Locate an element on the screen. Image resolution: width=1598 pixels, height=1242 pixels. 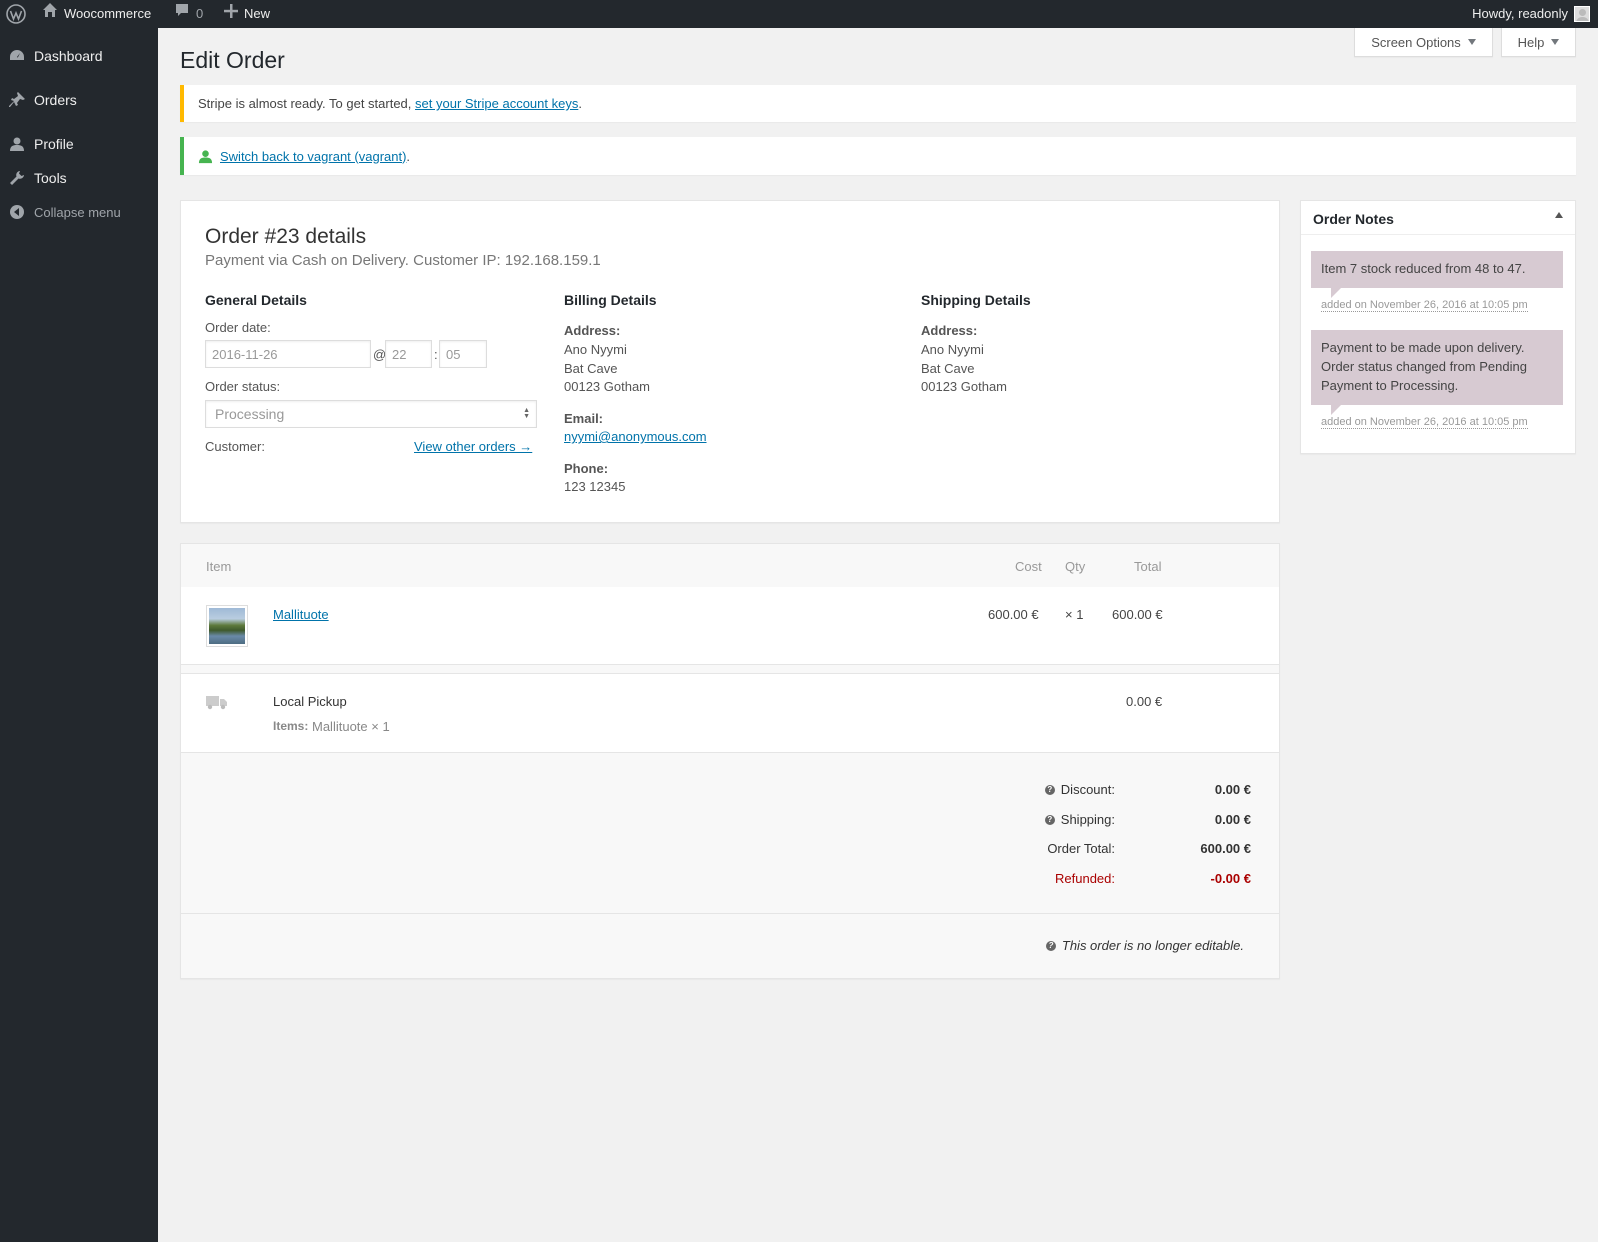
shipping-method-name: Local Pickup is located at coordinates (310, 701).